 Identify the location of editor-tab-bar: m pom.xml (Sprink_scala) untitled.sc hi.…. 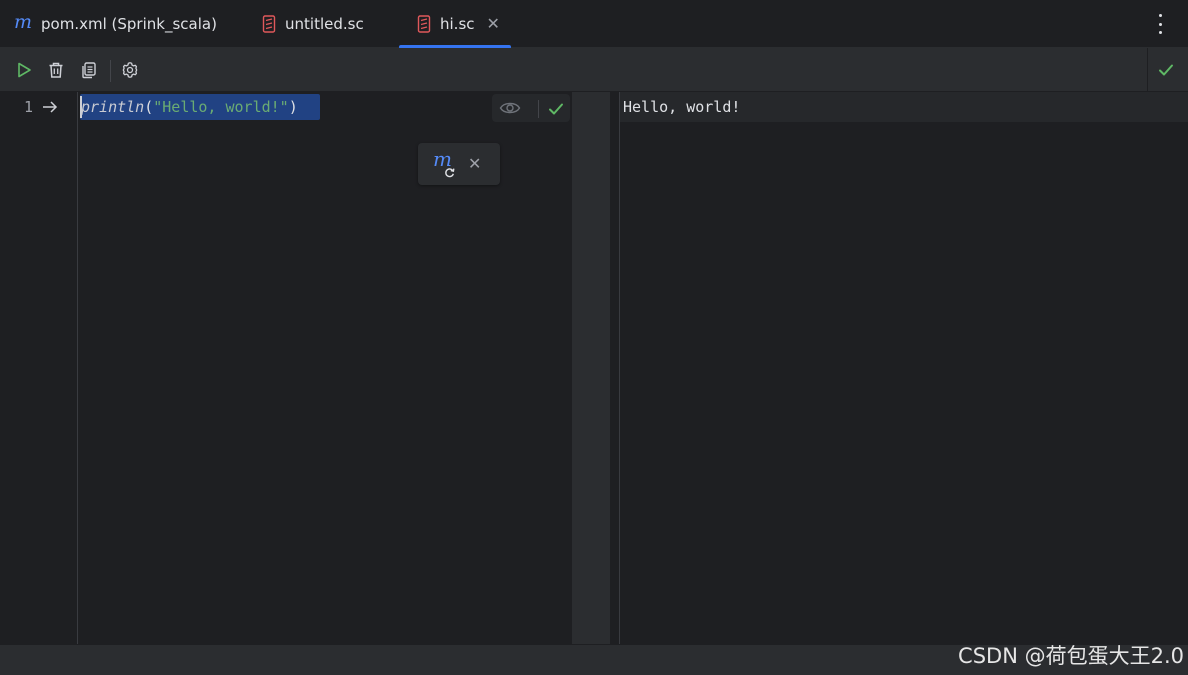
(594, 24).